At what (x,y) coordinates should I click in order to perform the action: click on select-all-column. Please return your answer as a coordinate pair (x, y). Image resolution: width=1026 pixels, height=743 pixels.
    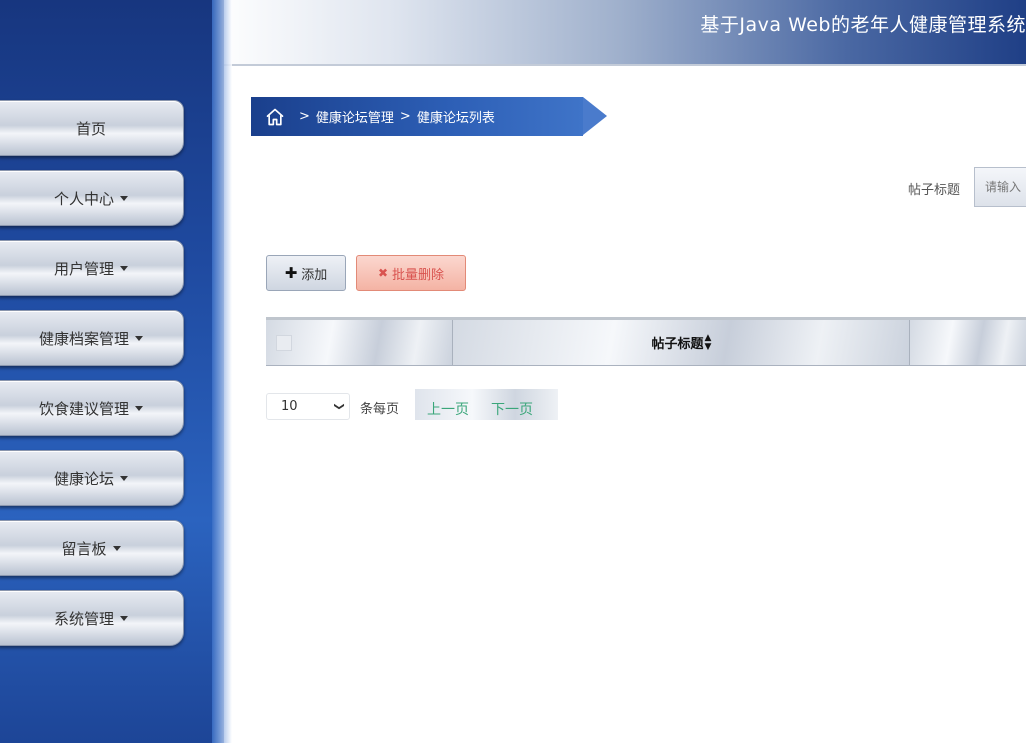
    Looking at the image, I should click on (359, 342).